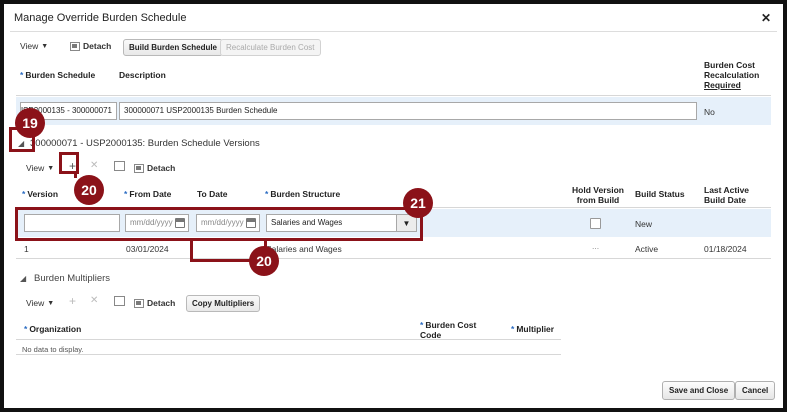 The width and height of the screenshot is (787, 412). What do you see at coordinates (173, 47) in the screenshot?
I see `build-burden-schedule-button: Build Burden Schedule` at bounding box center [173, 47].